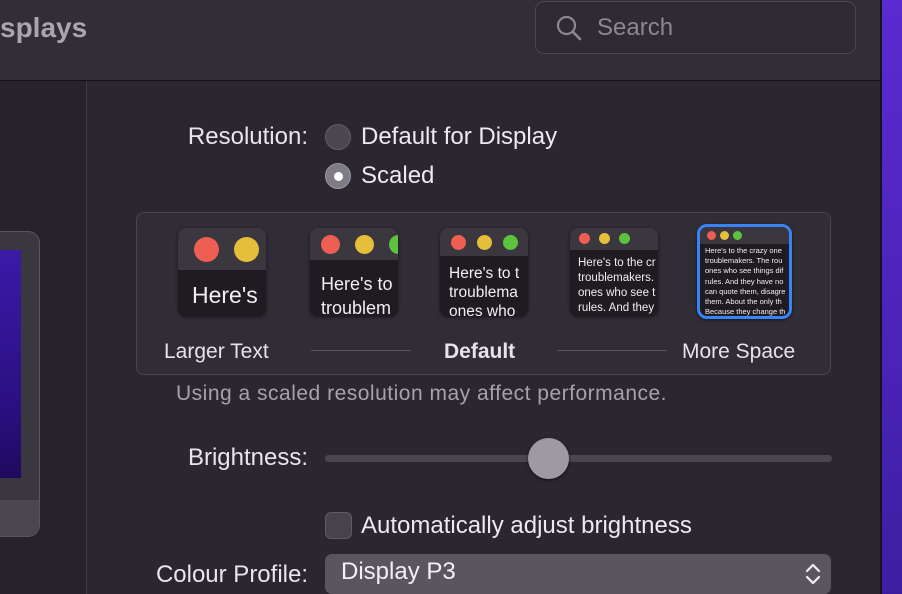 The width and height of the screenshot is (902, 594). I want to click on monitor-image, so click(20, 384).